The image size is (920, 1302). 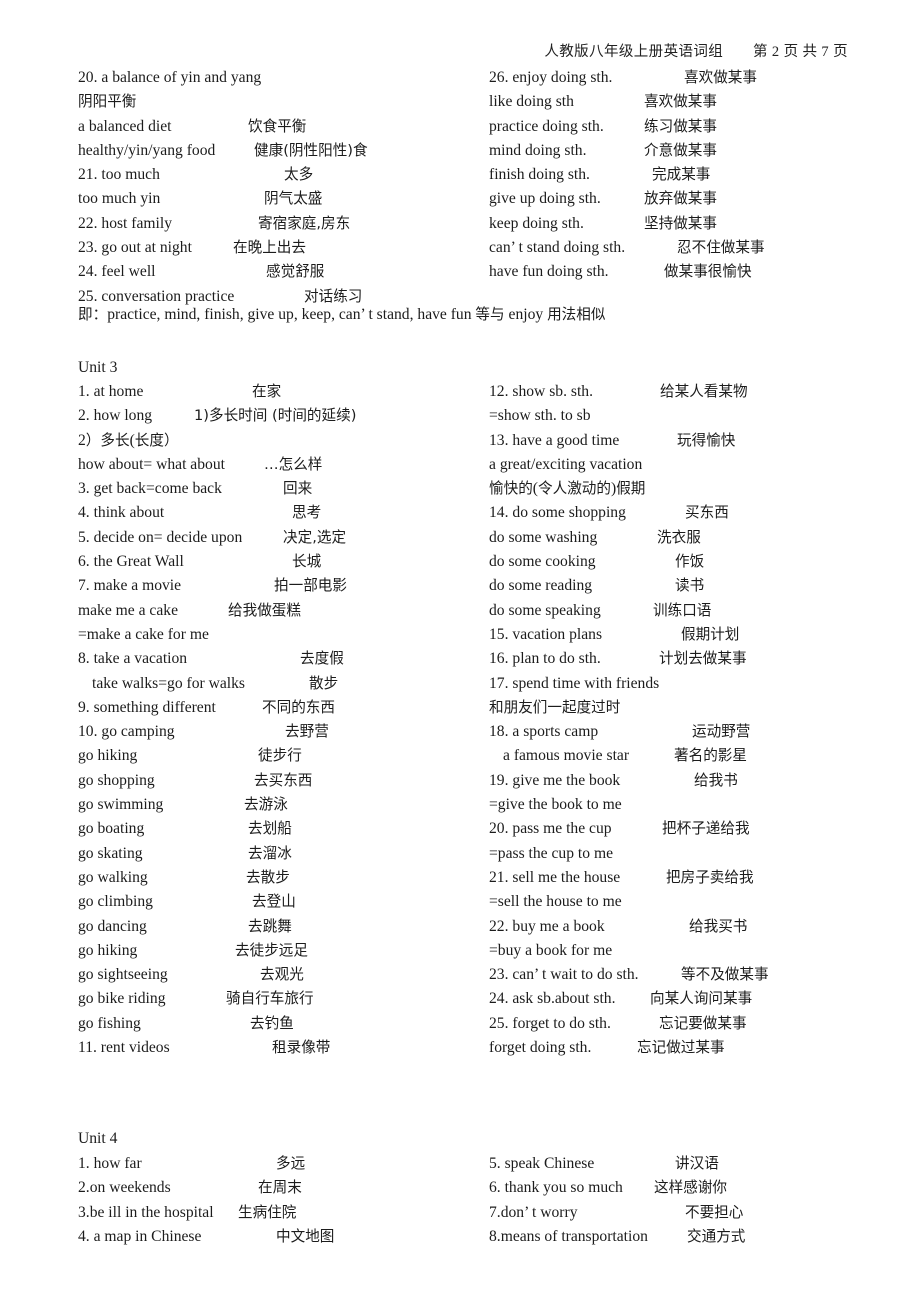 What do you see at coordinates (279, 1213) in the screenshot?
I see `unit4-entry: 3.be ill in the hospital 生病住院` at bounding box center [279, 1213].